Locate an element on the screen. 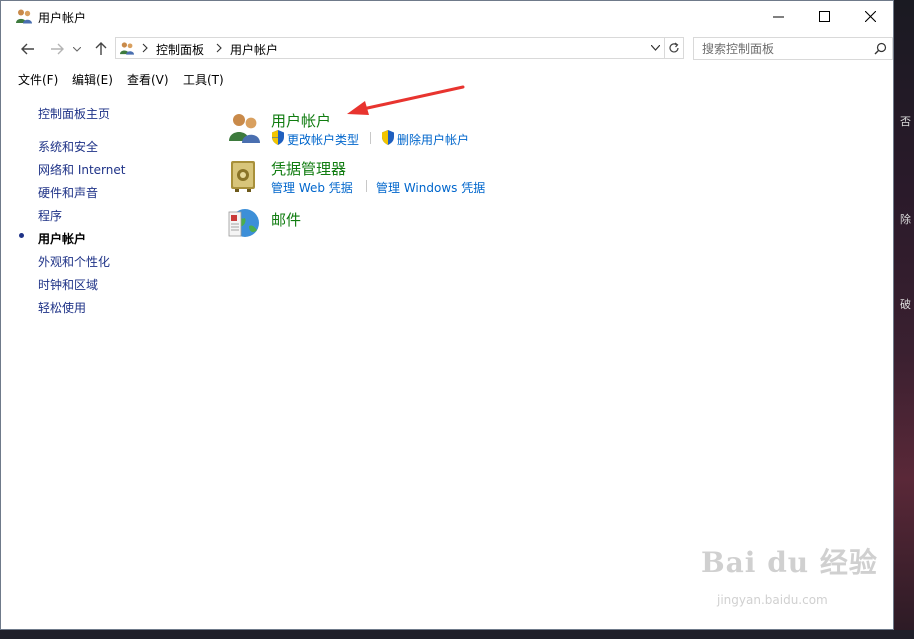 The width and height of the screenshot is (914, 639). category-title-credential-manager: 凭据管理器 is located at coordinates (308, 168).